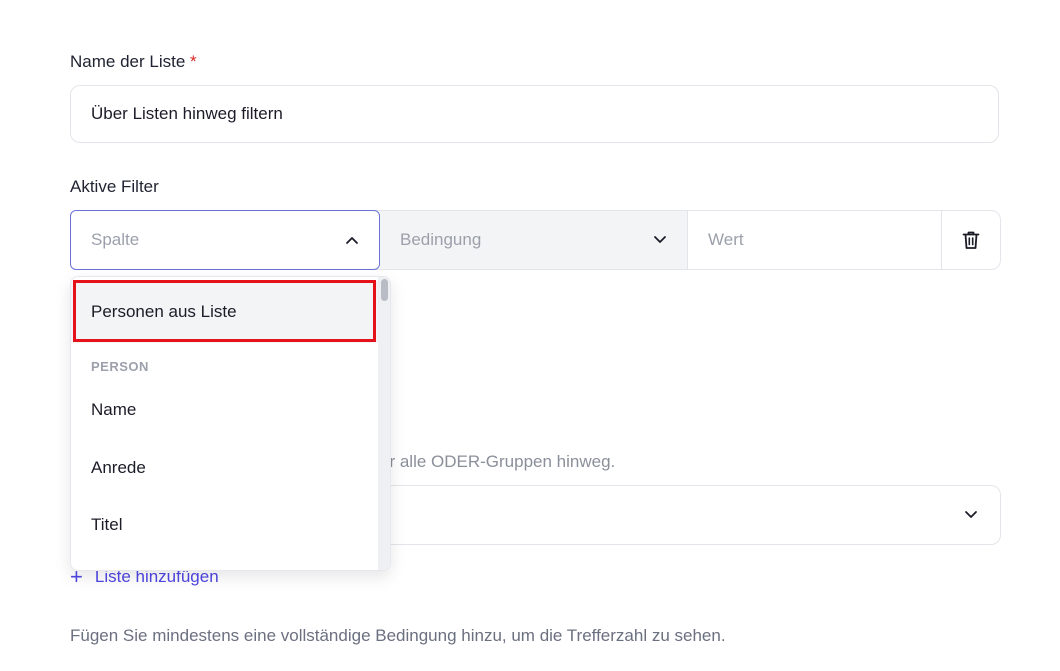 This screenshot has height=671, width=1060. Describe the element at coordinates (118, 467) in the screenshot. I see `dropdown-item-label: Anrede` at that location.